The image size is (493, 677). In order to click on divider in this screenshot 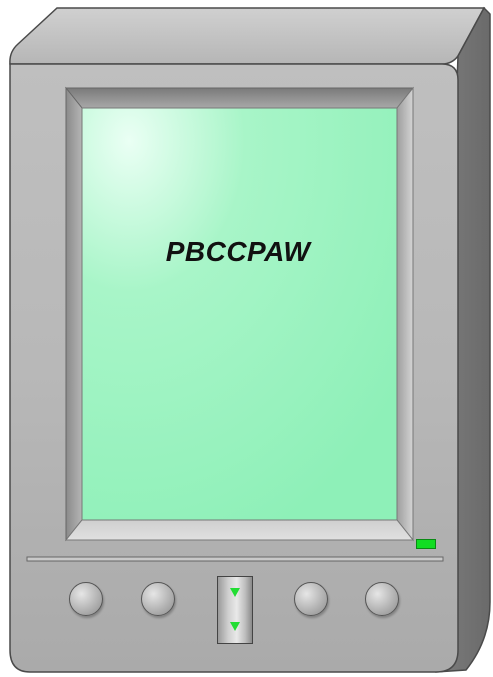, I will do `click(235, 559)`.